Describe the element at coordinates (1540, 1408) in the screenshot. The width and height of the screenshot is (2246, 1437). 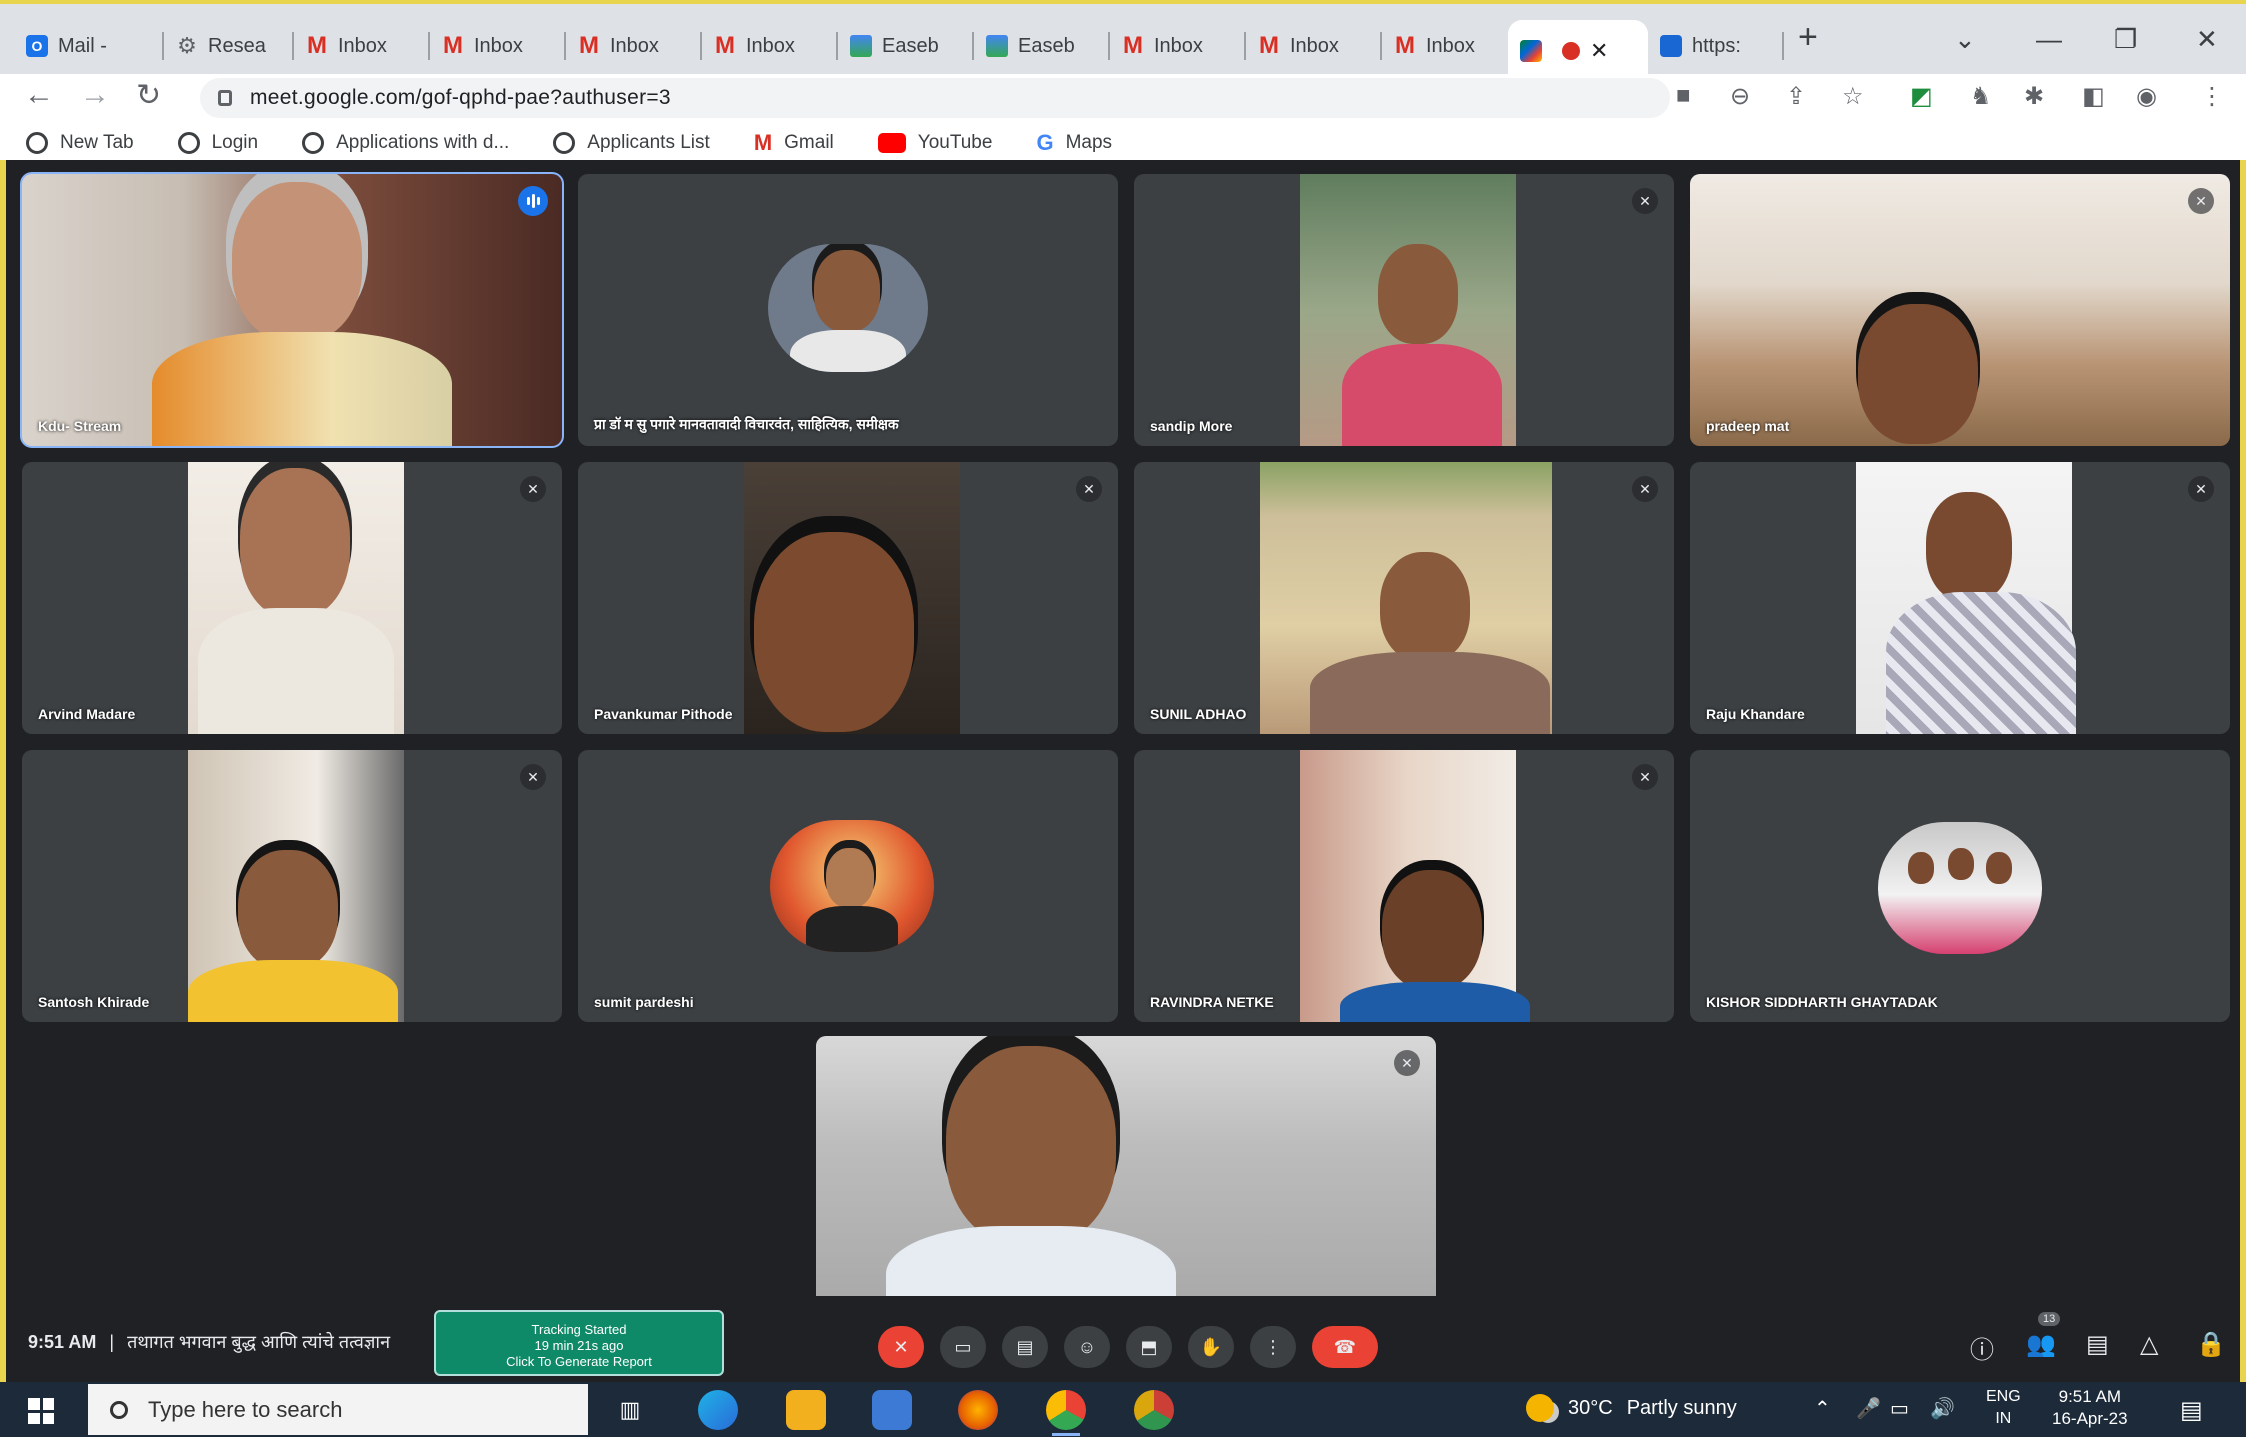
I see `partly-sunny-icon` at that location.